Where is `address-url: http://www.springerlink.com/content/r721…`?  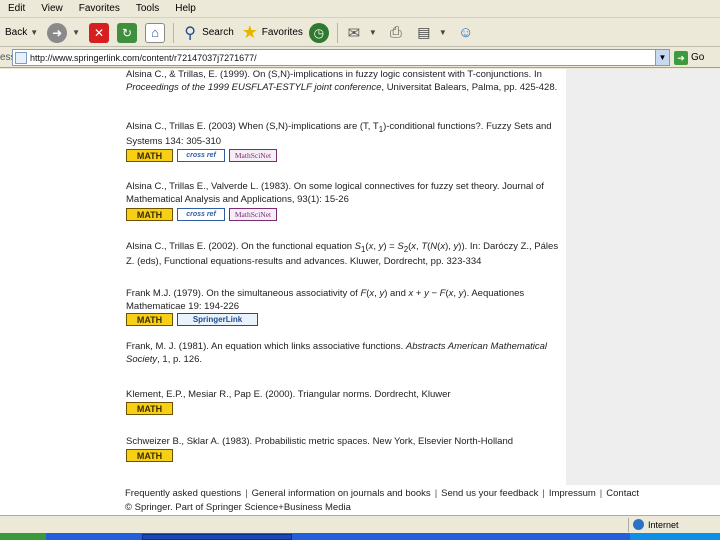 address-url: http://www.springerlink.com/content/r721… is located at coordinates (342, 58).